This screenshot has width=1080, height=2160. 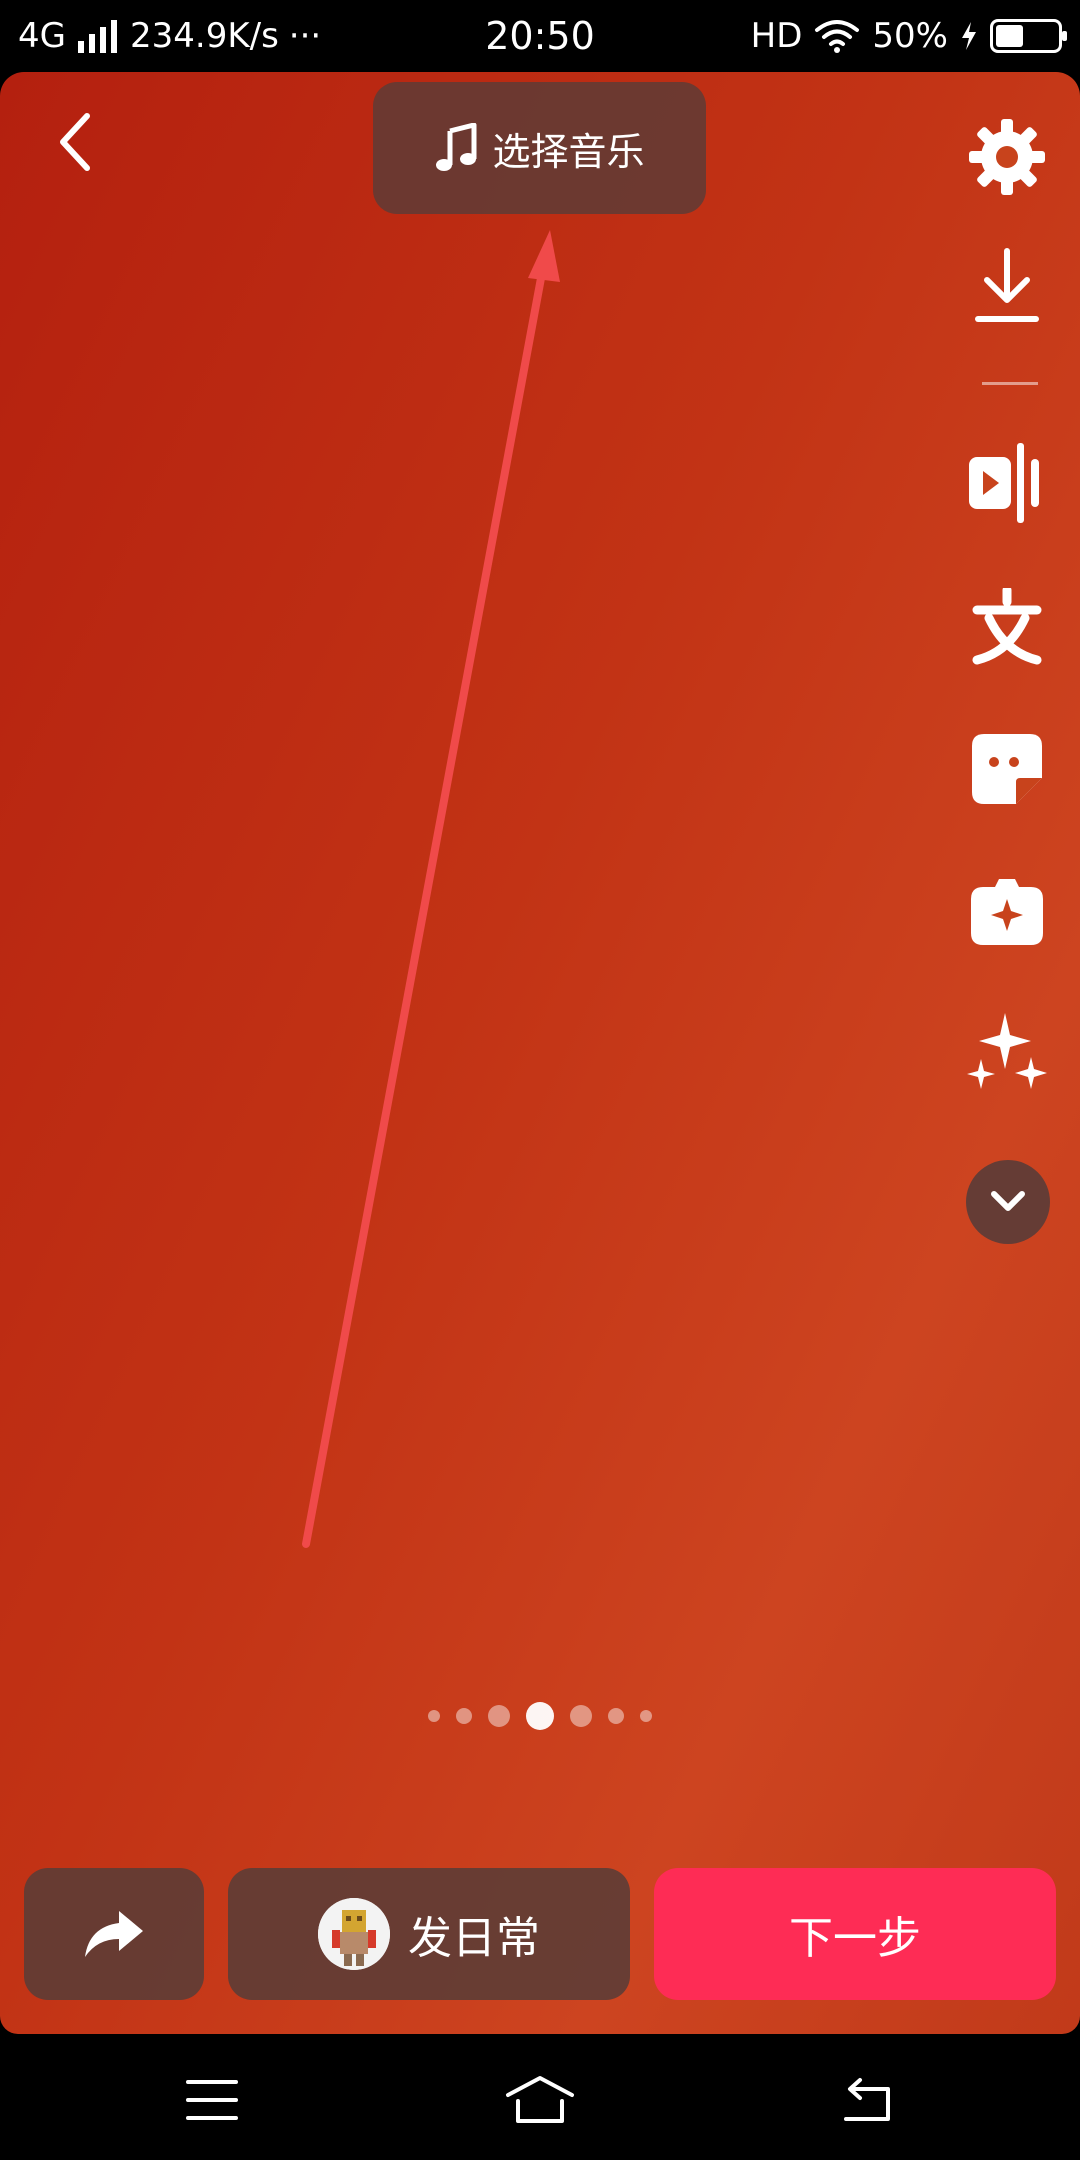 I want to click on system-nav-bar, so click(x=540, y=2097).